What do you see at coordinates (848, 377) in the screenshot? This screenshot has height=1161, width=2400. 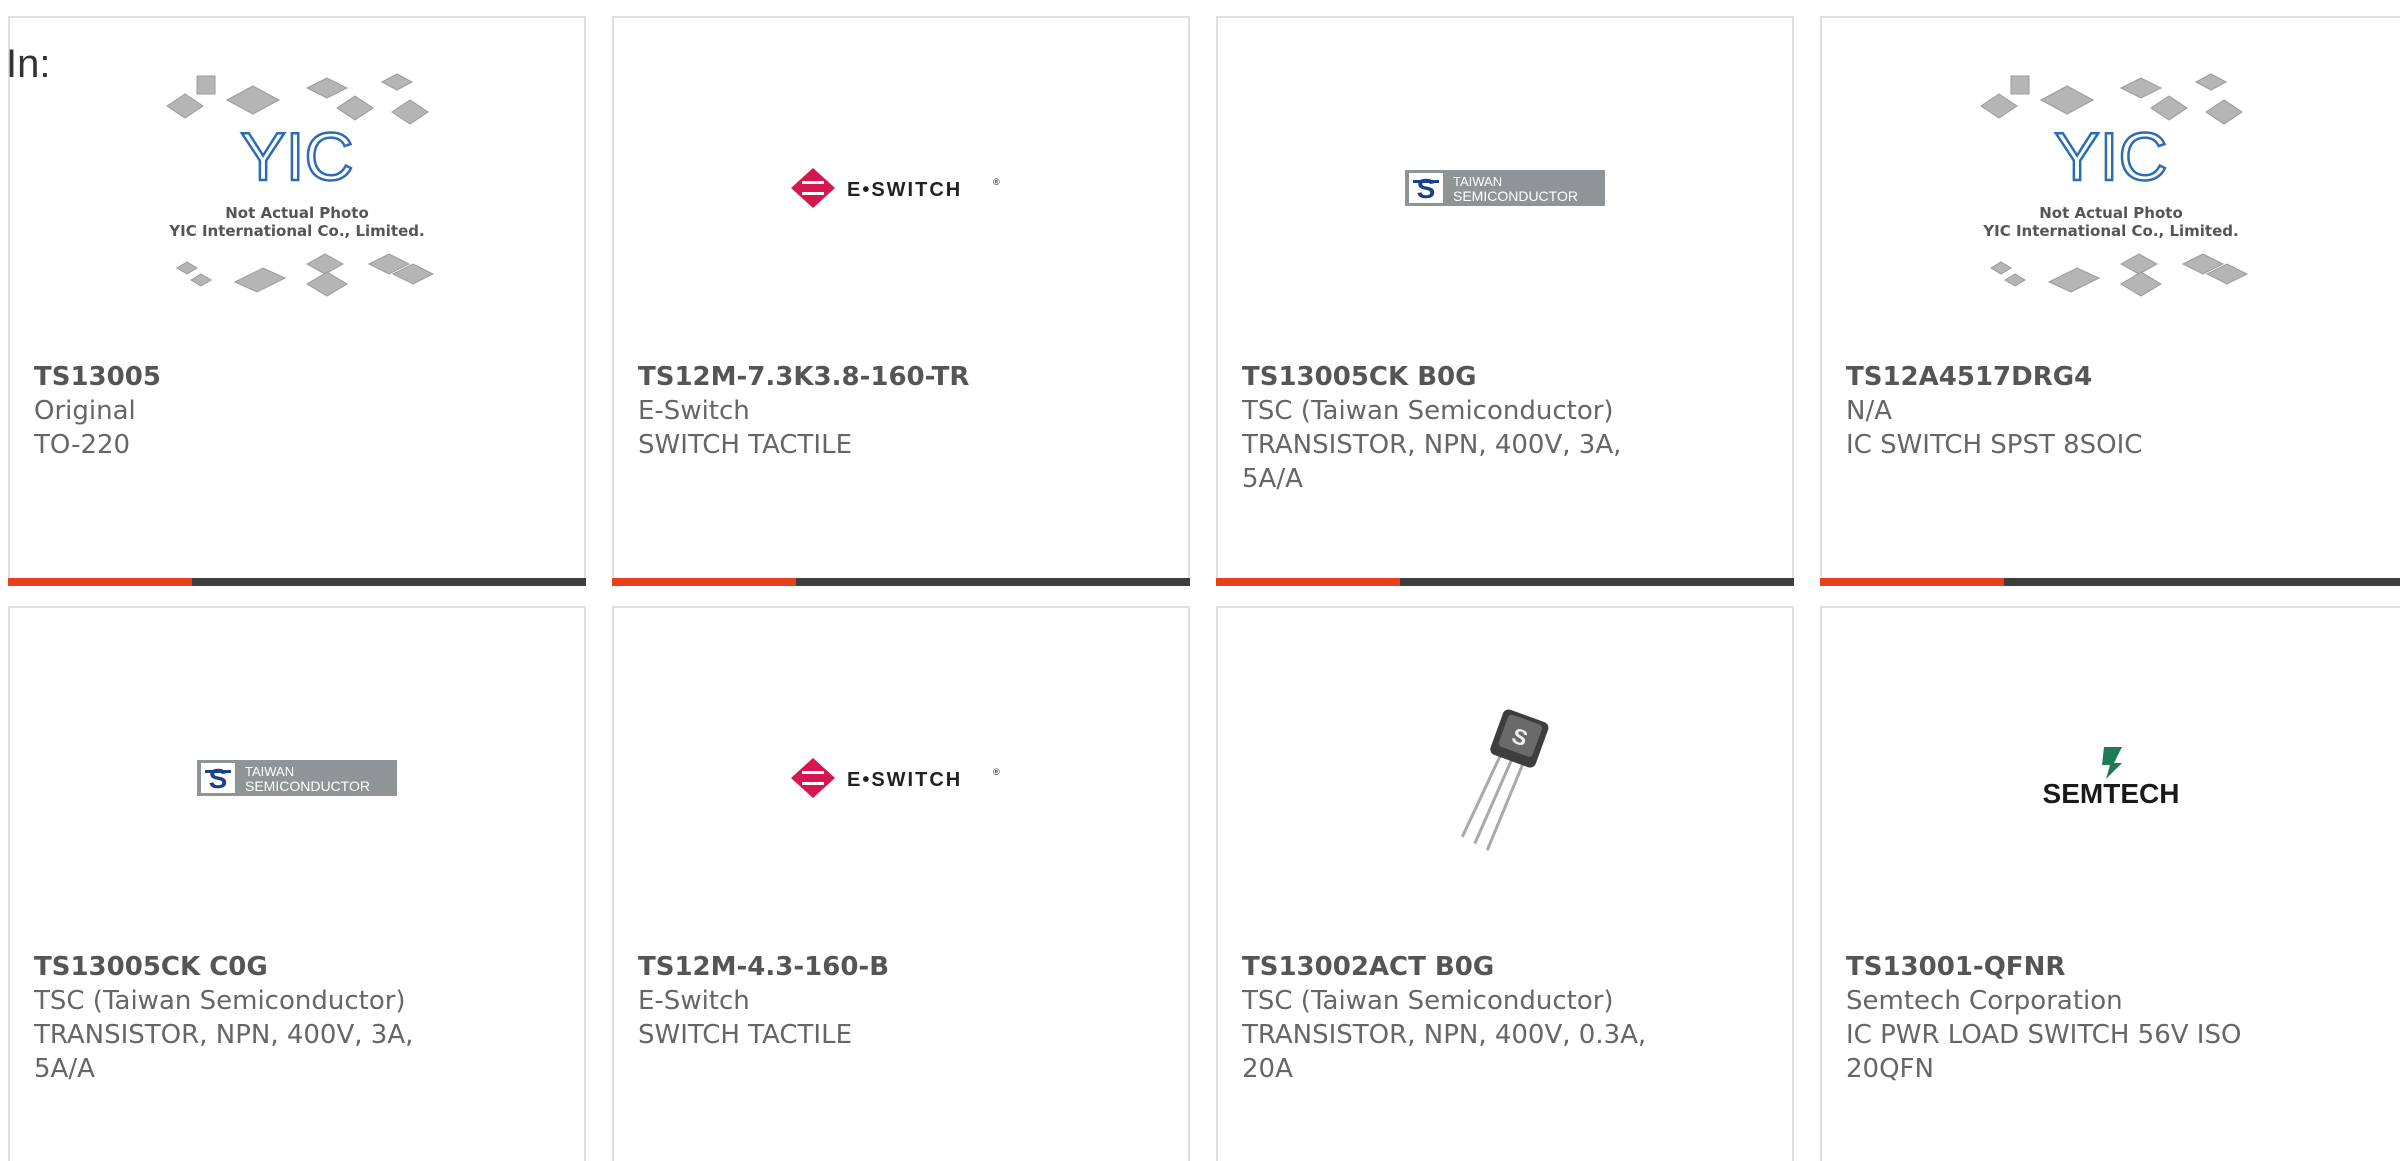 I see `part-number: TS12M-7.3K3.8-160-TR` at bounding box center [848, 377].